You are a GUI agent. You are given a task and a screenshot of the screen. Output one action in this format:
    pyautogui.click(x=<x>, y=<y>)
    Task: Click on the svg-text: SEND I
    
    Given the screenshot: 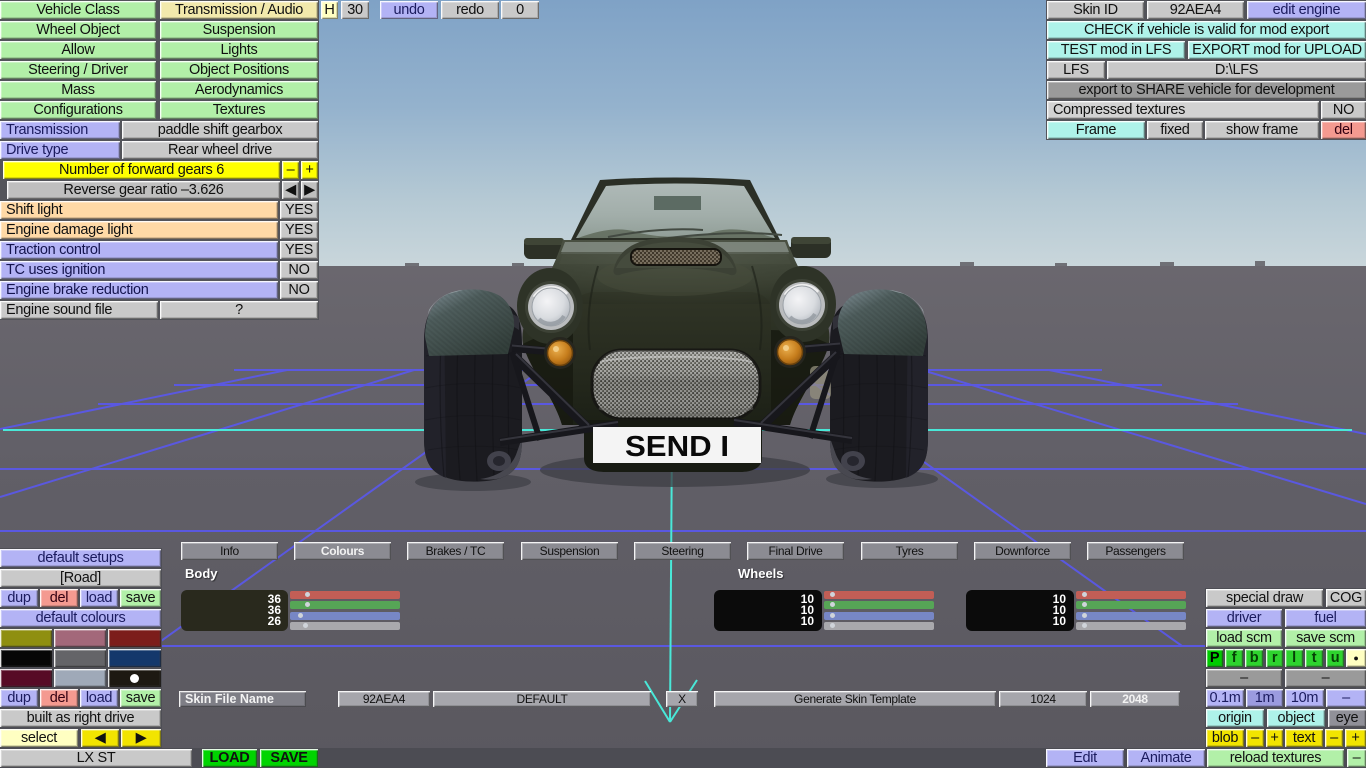 What is the action you would take?
    pyautogui.click(x=677, y=447)
    